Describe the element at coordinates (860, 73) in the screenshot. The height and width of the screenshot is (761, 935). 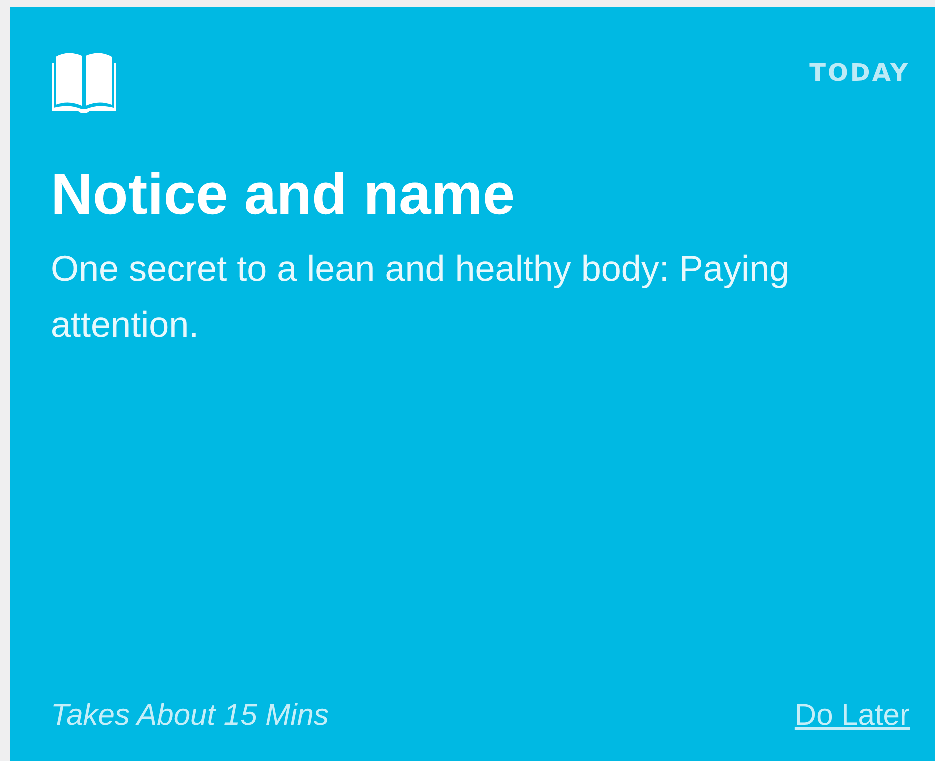
I see `day-label: TODAY` at that location.